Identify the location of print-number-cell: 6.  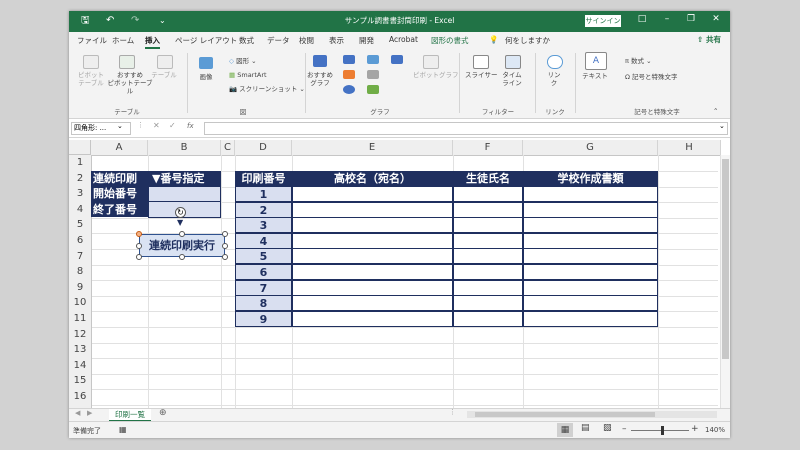
(263, 272).